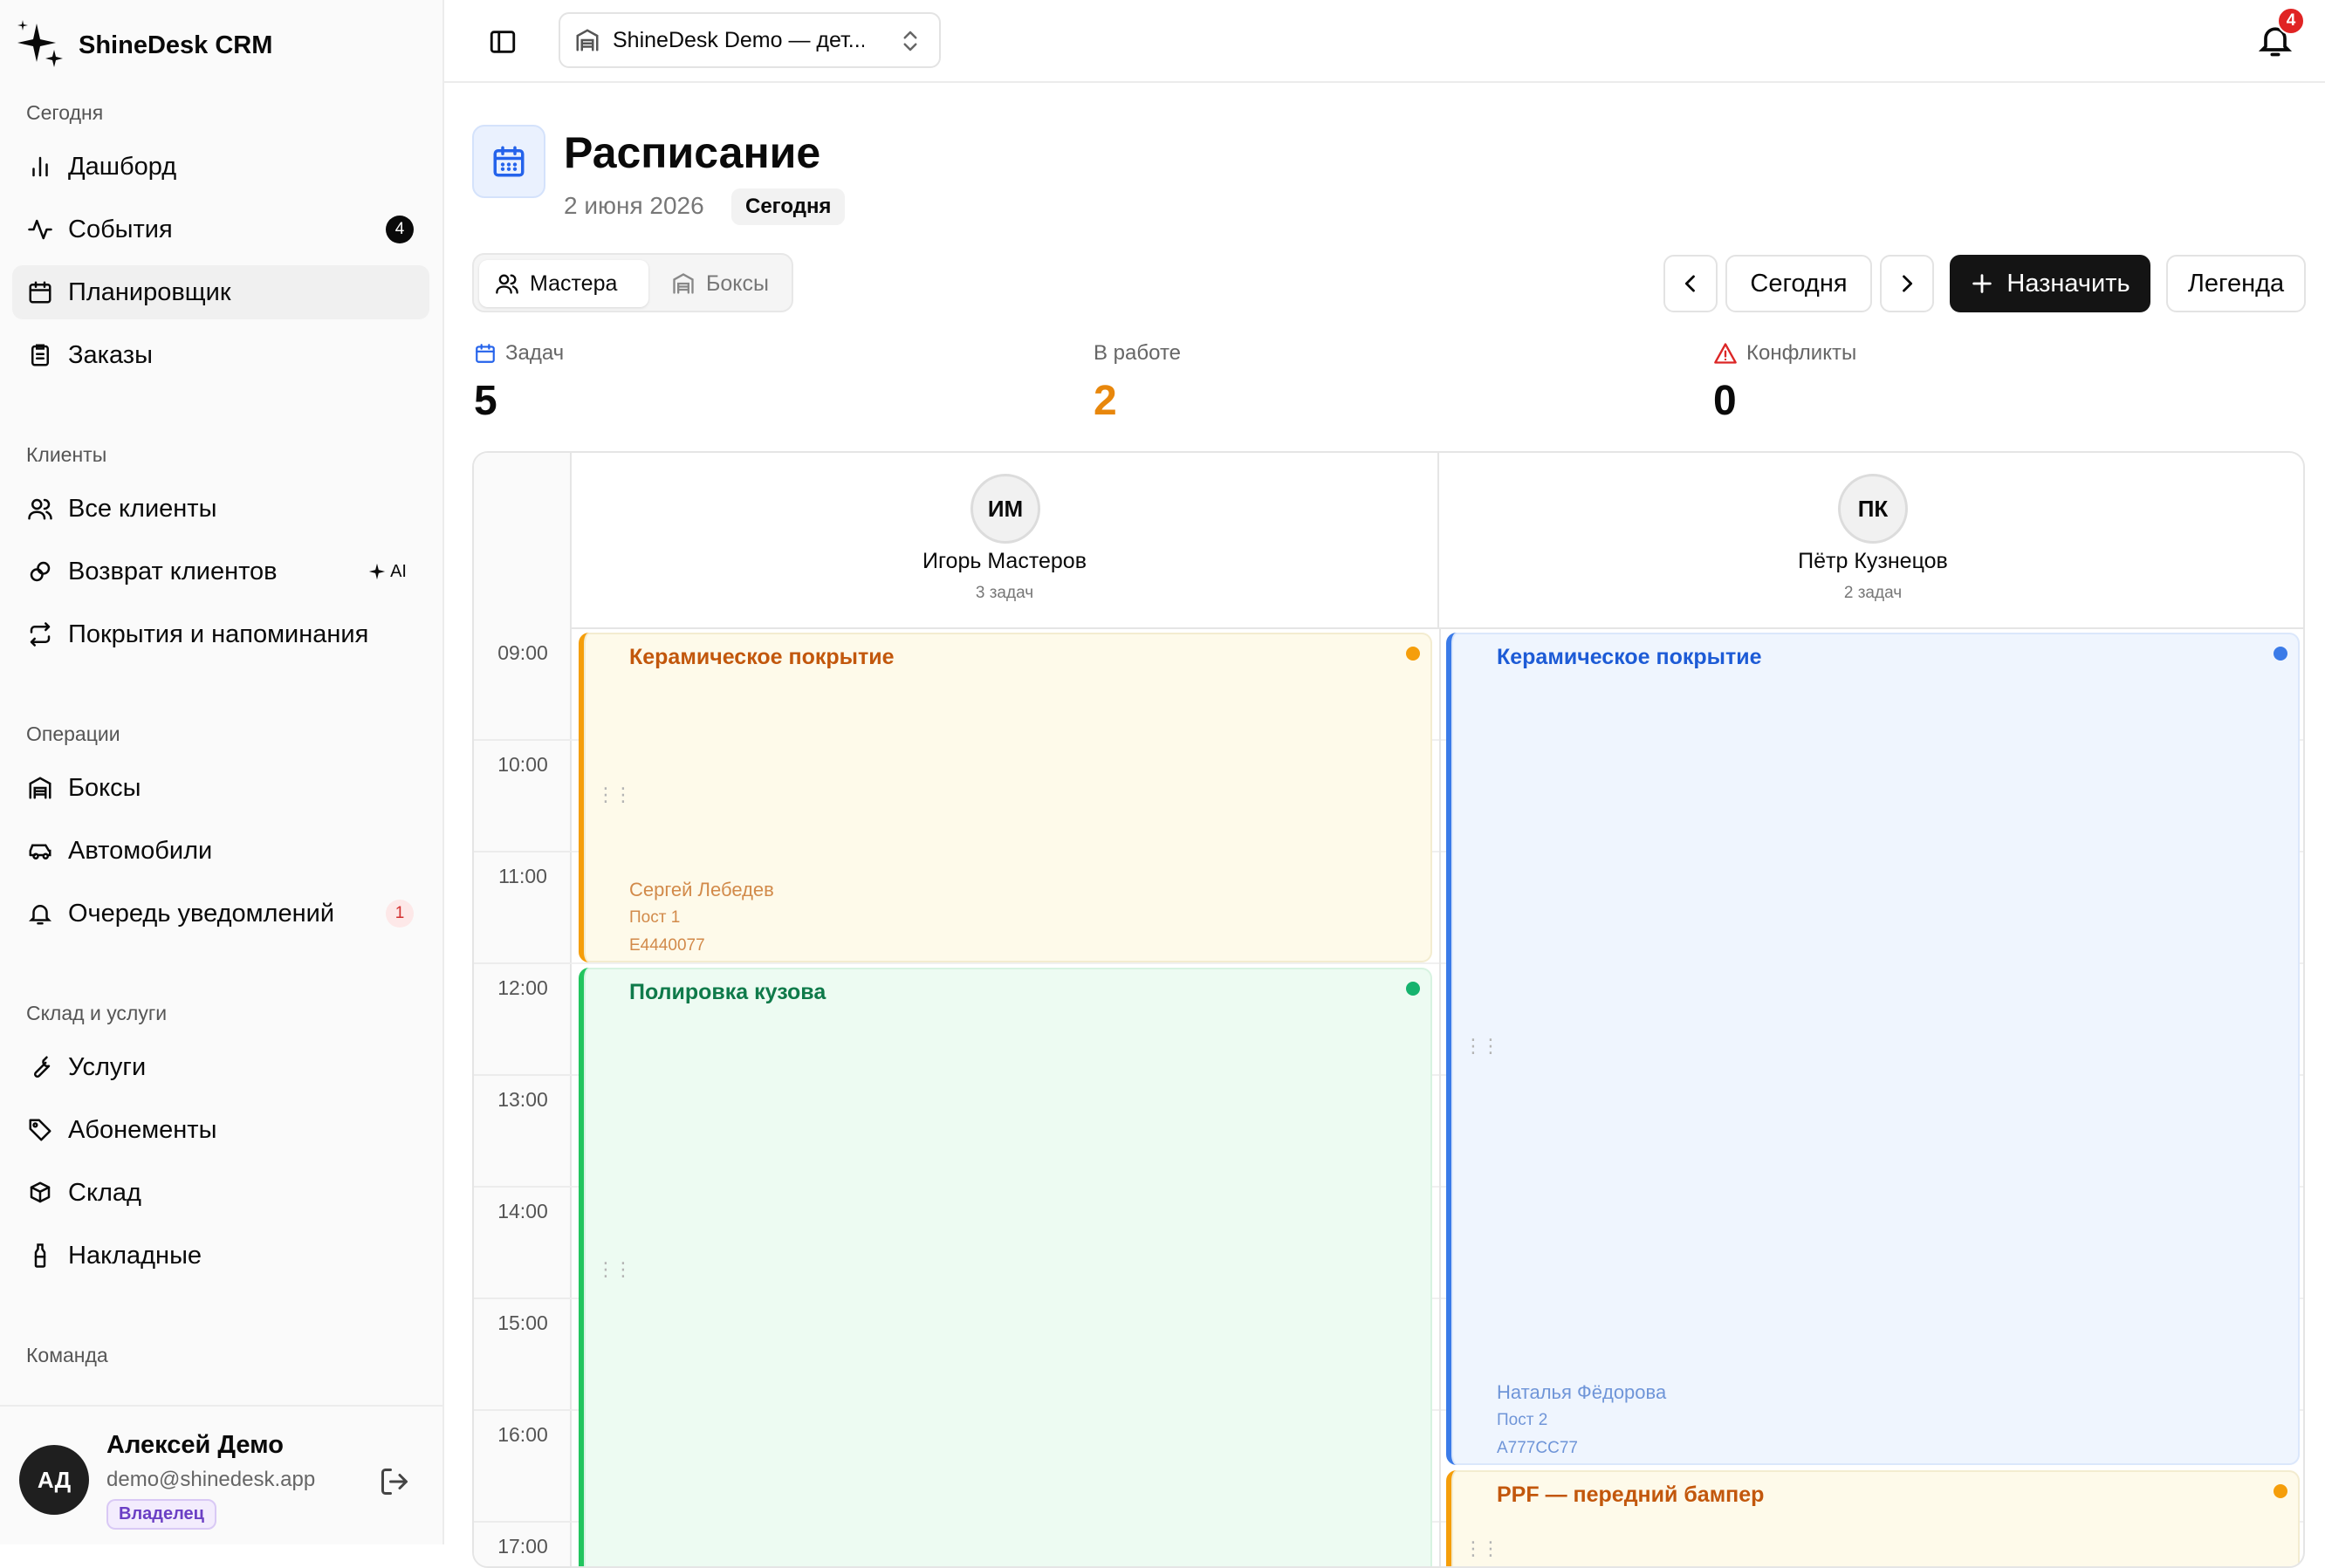  Describe the element at coordinates (522, 765) in the screenshot. I see `time-label: 10:00` at that location.